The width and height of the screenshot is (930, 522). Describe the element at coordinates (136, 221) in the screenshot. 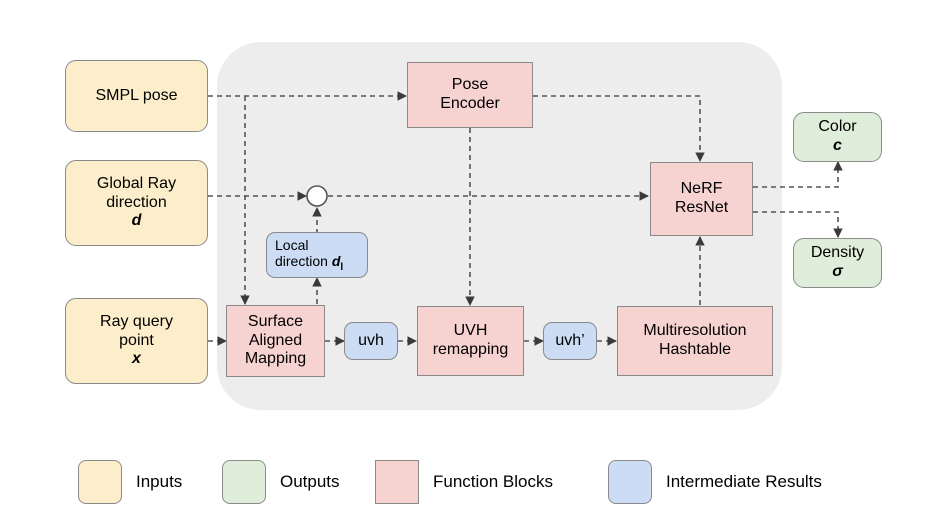

I see `node-global-ray-direction-symbol: d` at that location.